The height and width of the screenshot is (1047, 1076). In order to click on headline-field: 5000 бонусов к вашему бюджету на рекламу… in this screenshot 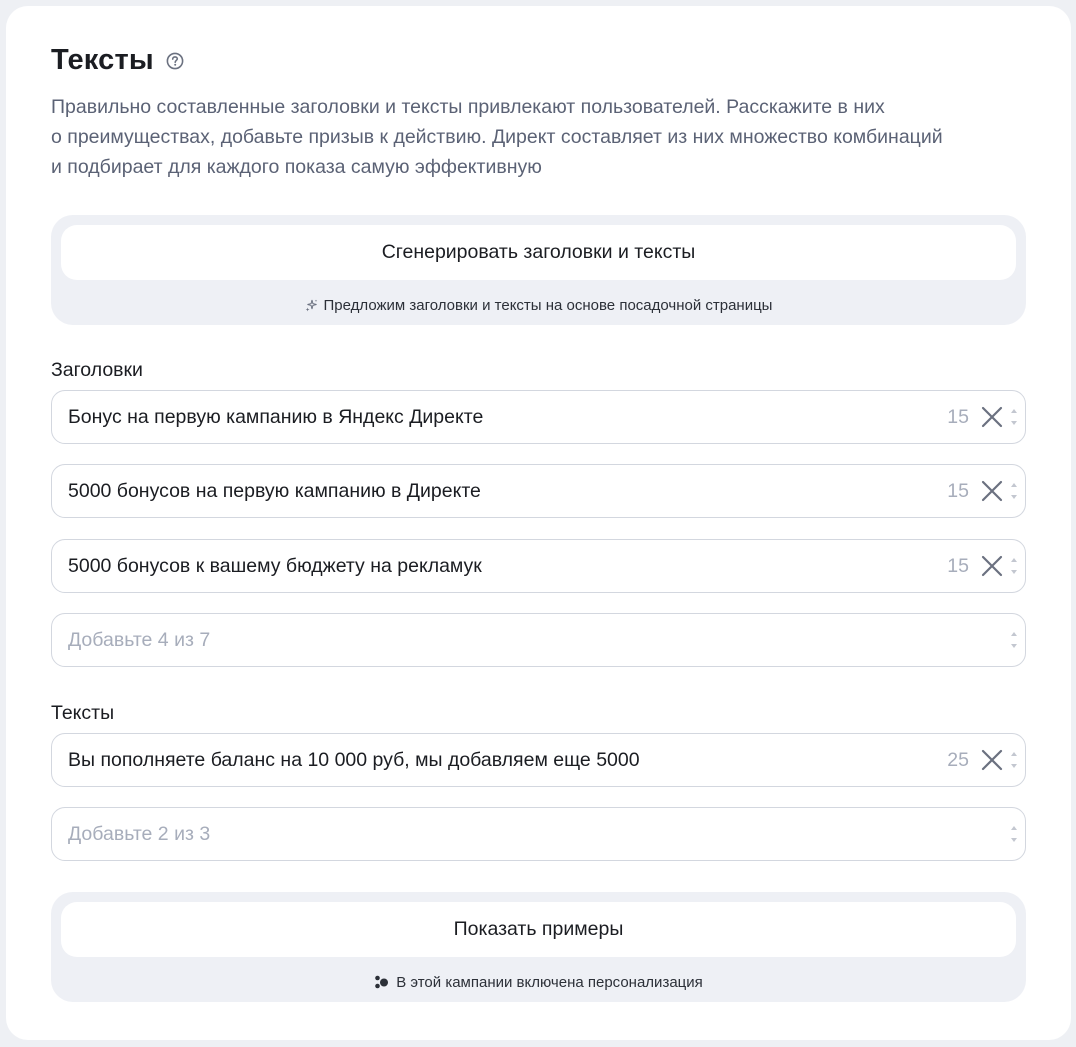, I will do `click(538, 566)`.